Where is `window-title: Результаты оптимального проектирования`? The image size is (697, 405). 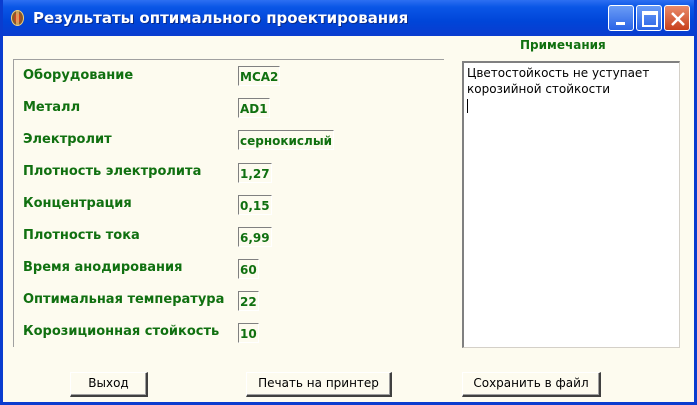 window-title: Результаты оптимального проектирования is located at coordinates (221, 18).